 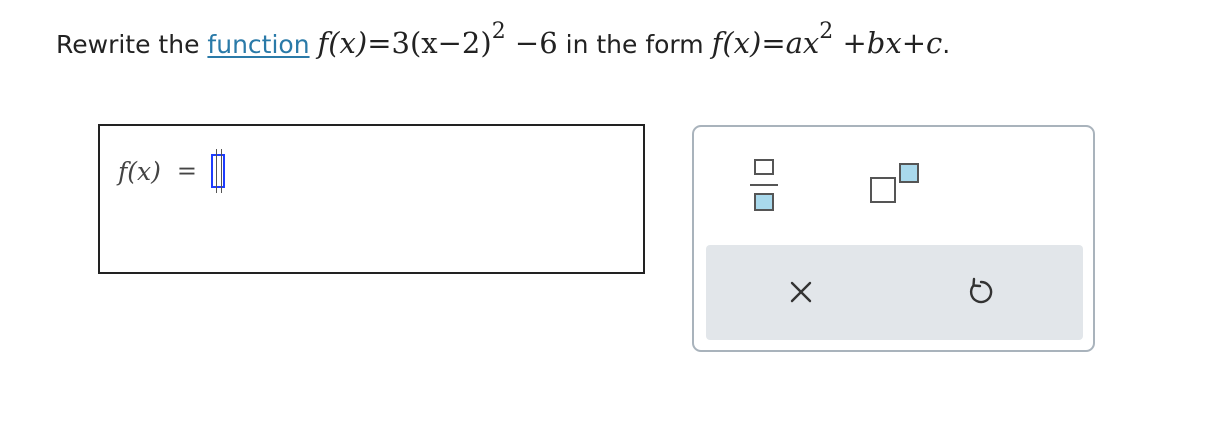 I want to click on given-exponent: 2, so click(x=498, y=31).